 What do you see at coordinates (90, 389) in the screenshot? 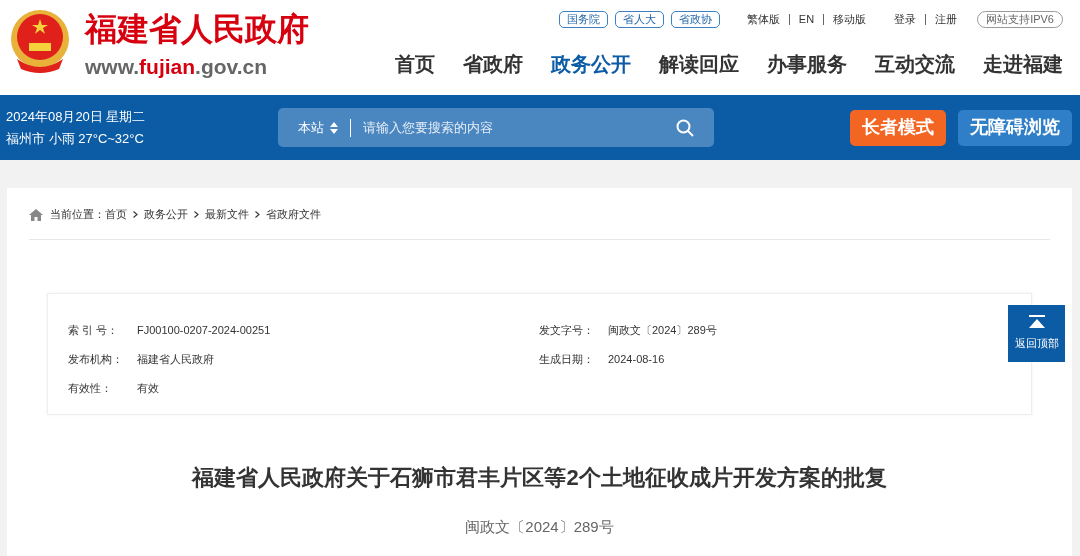
I see `meta-label: 有效性：` at bounding box center [90, 389].